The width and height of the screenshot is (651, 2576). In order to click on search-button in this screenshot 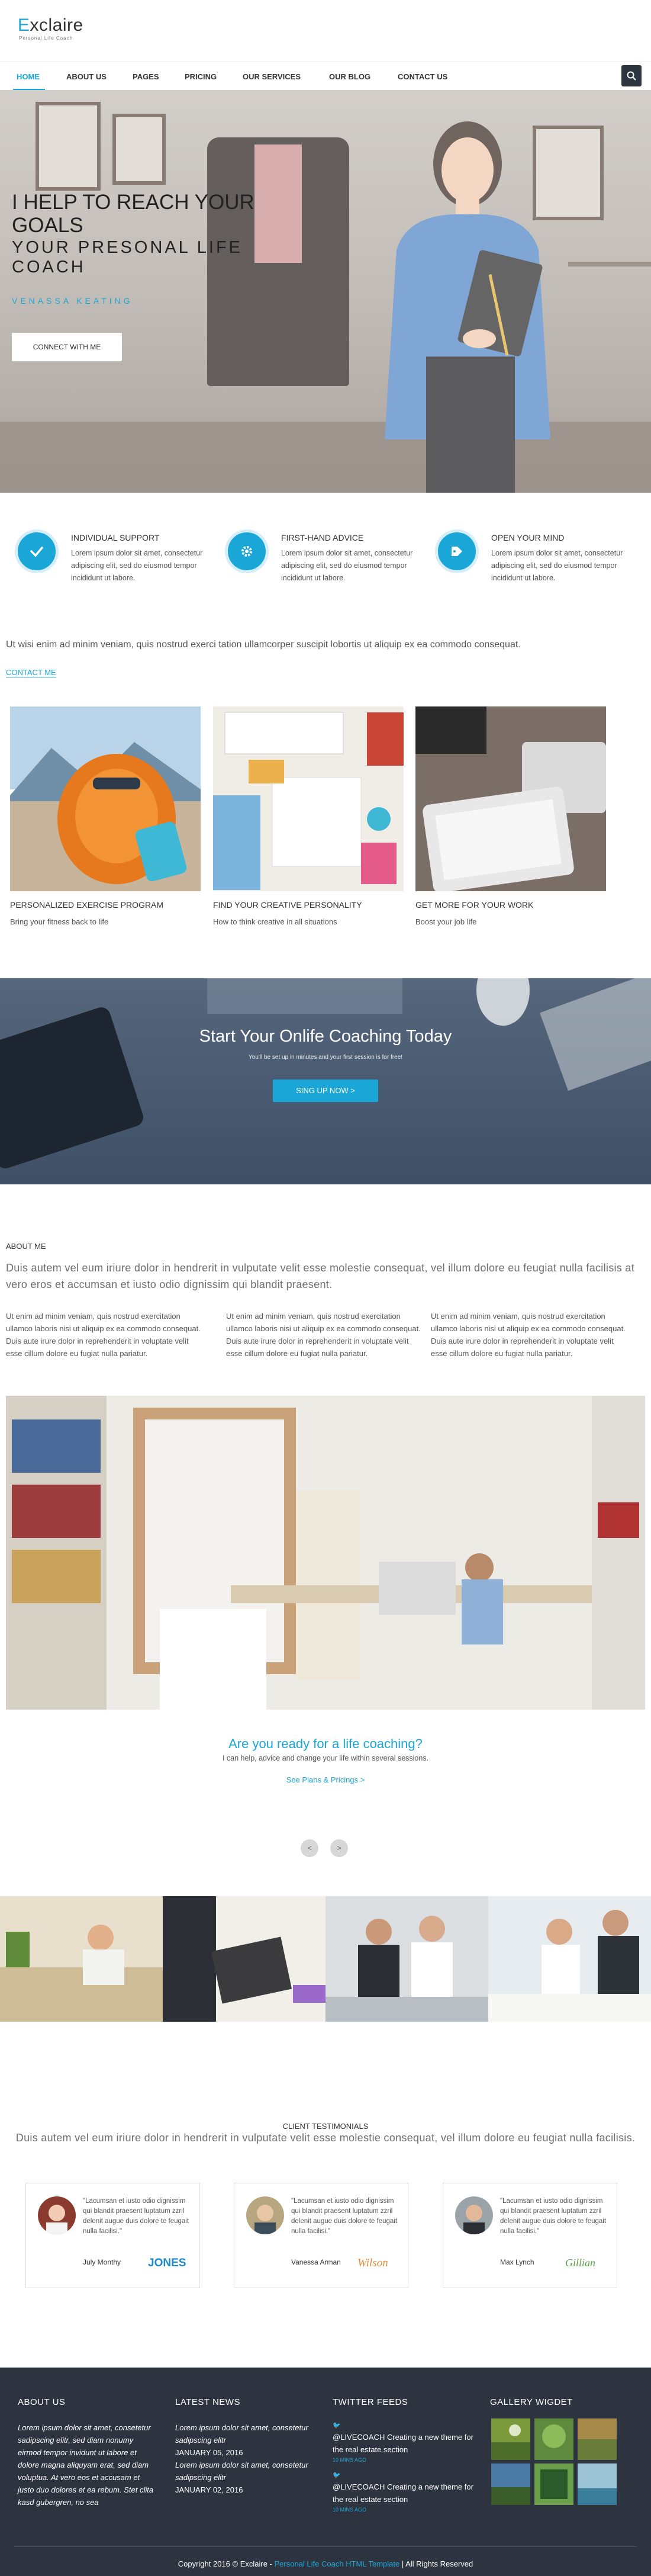, I will do `click(631, 75)`.